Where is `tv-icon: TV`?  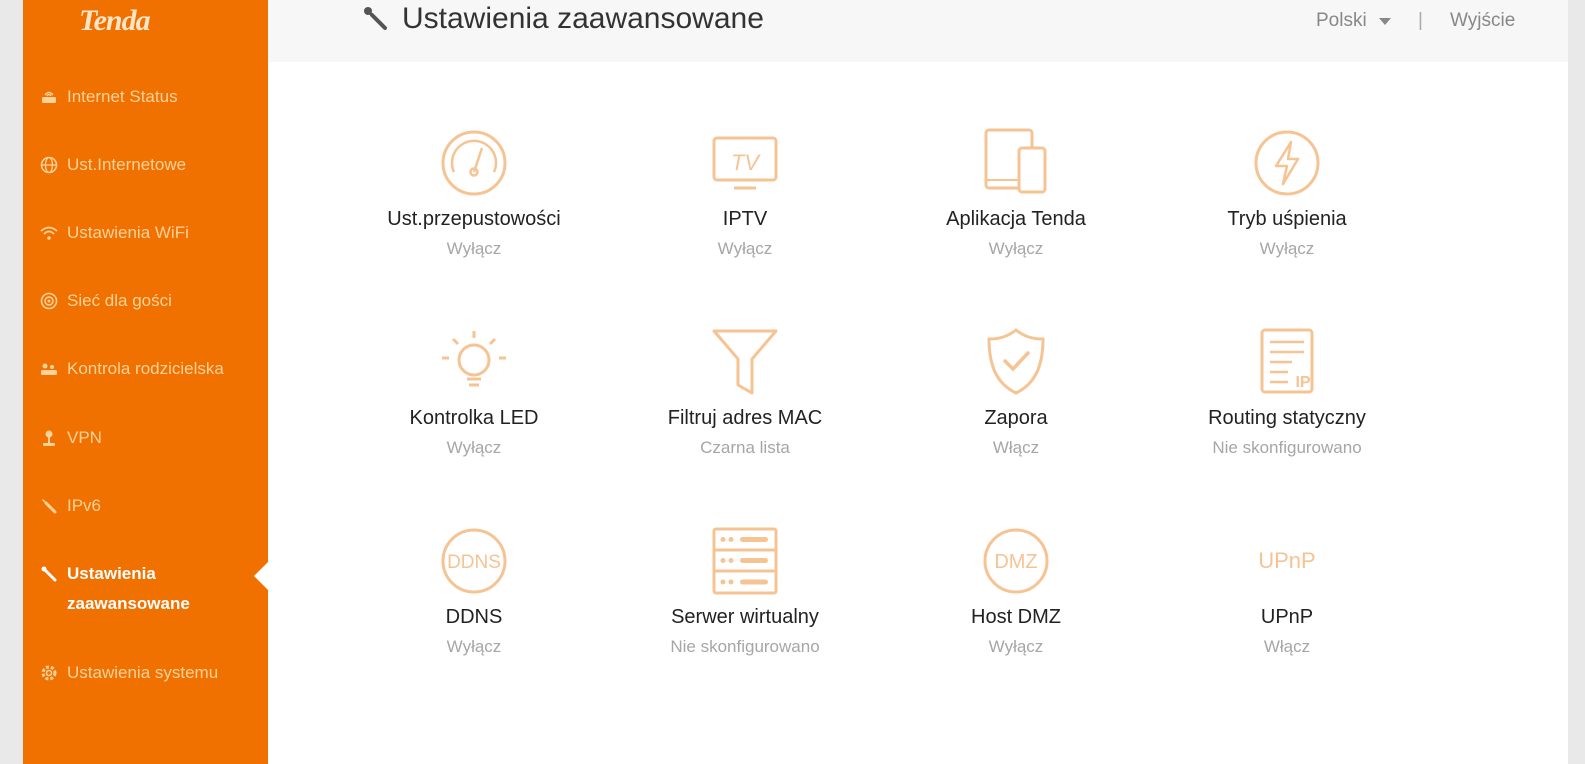
tv-icon: TV is located at coordinates (745, 163).